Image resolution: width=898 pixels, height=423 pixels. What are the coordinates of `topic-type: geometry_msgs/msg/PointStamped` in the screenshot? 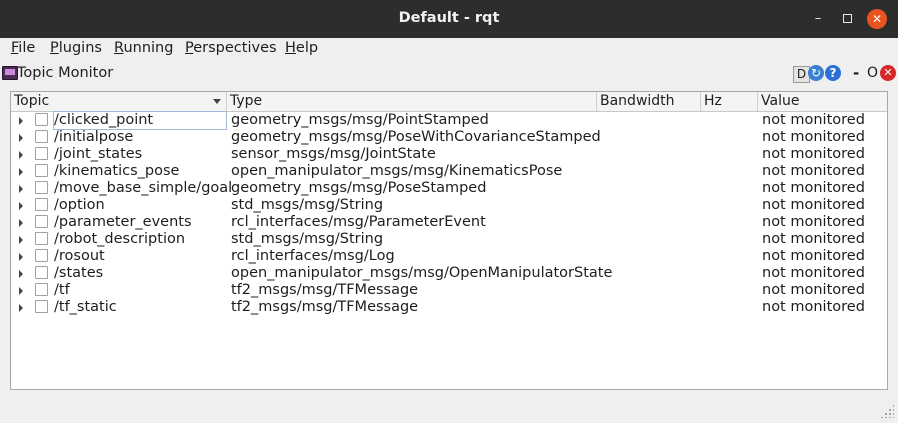 It's located at (360, 120).